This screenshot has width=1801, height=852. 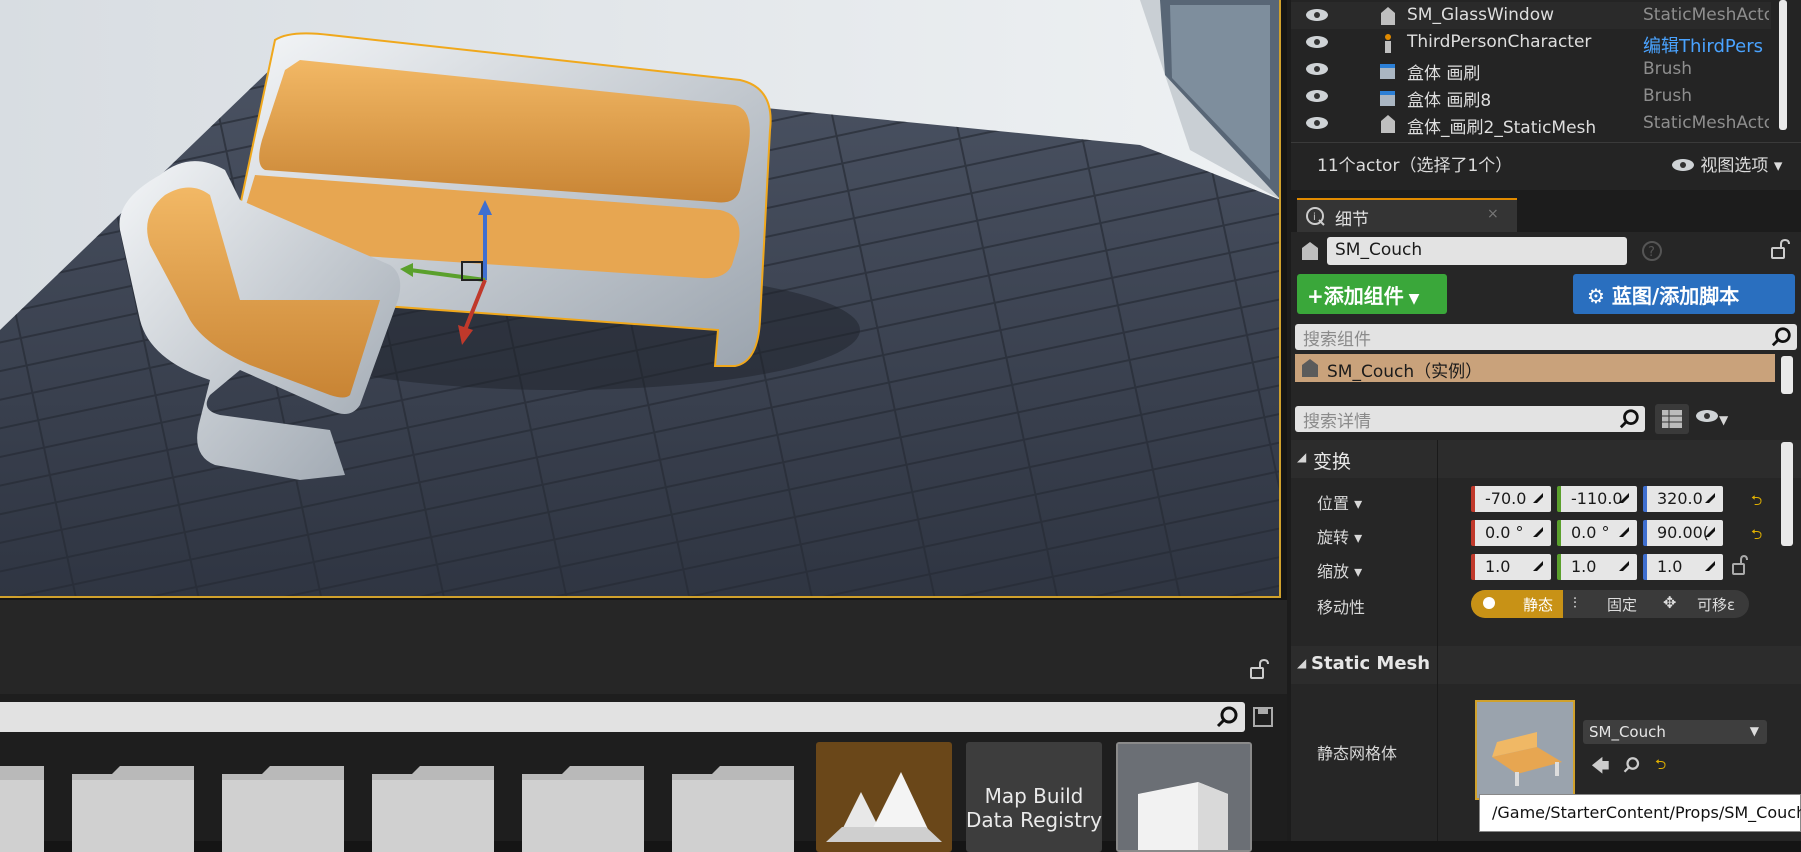 What do you see at coordinates (1352, 220) in the screenshot?
I see `tab-details-label: 细节` at bounding box center [1352, 220].